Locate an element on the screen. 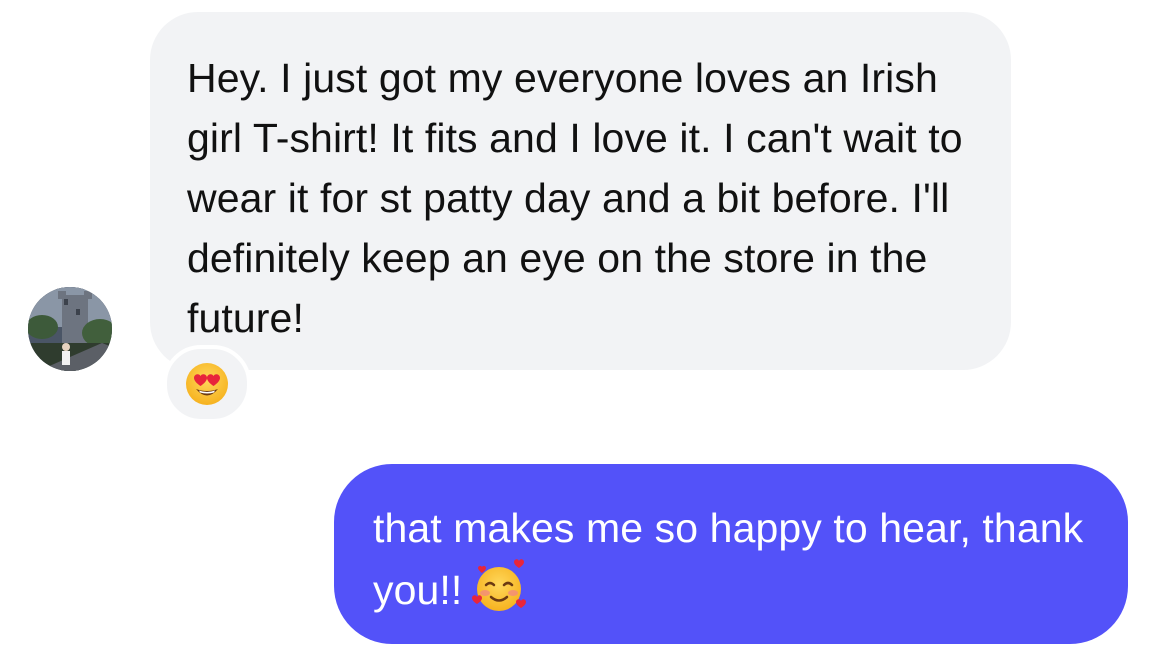  heart-eyes-emoji-icon is located at coordinates (207, 384).